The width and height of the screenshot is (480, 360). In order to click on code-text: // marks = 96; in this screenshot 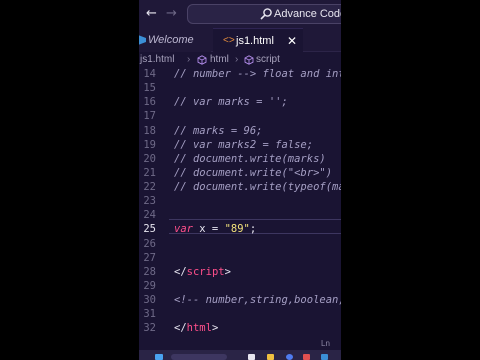, I will do `click(218, 131)`.